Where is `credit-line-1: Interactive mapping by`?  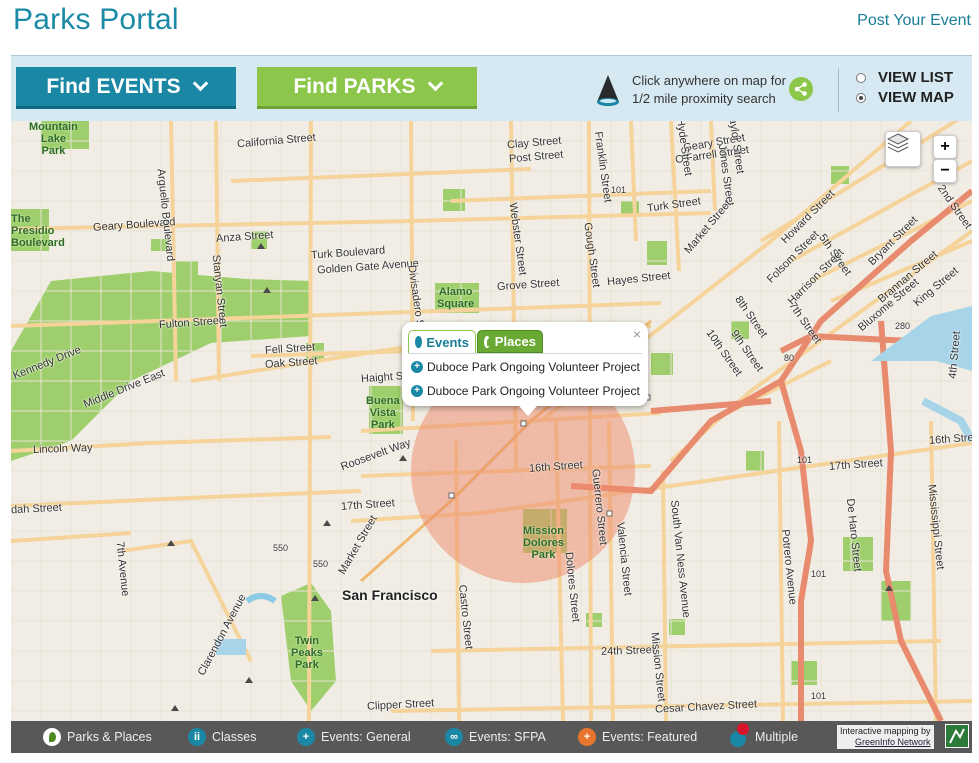
credit-line-1: Interactive mapping by is located at coordinates (885, 731).